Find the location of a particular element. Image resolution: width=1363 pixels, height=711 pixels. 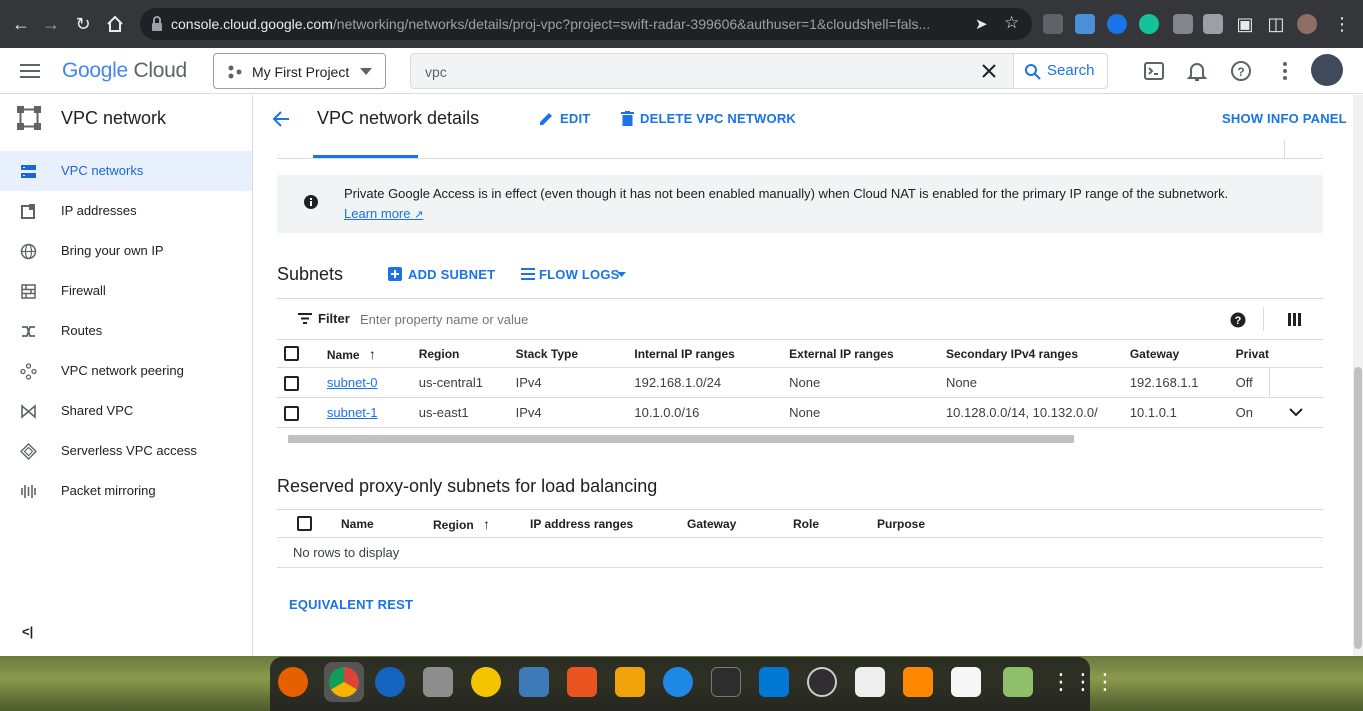

subnet-link: subnet-1 is located at coordinates (352, 412).